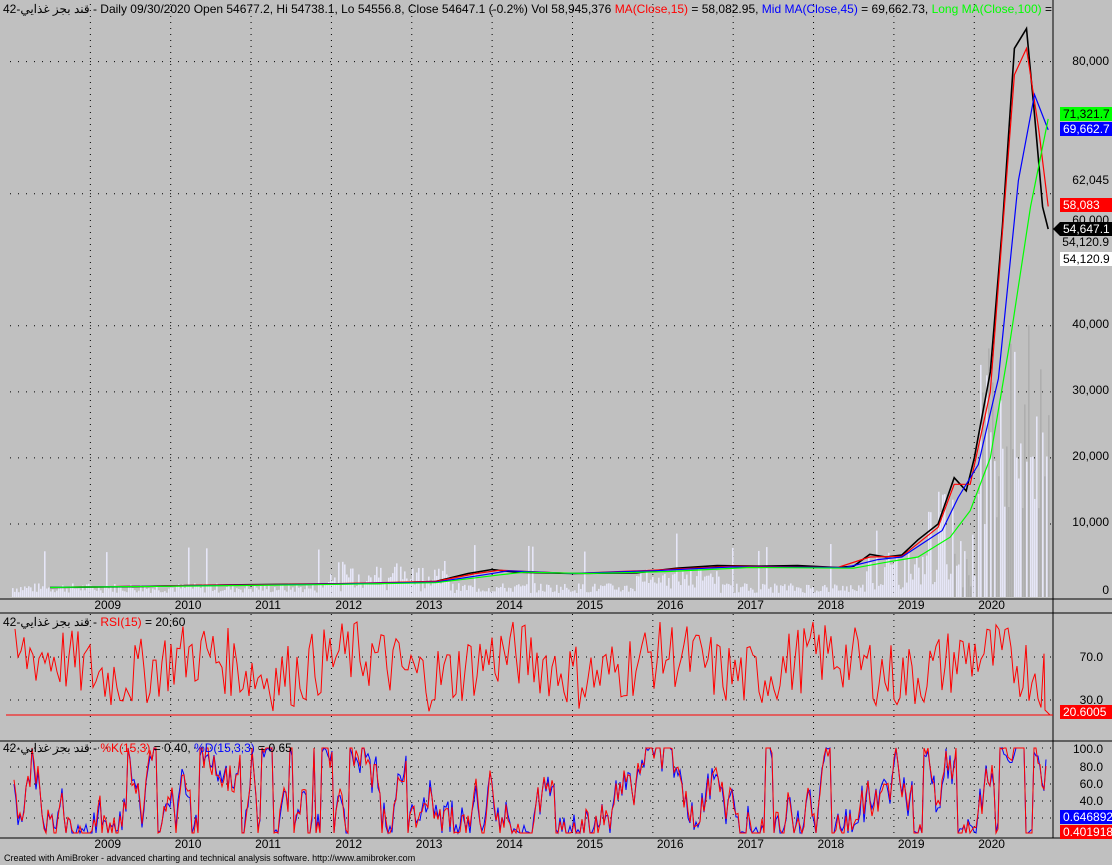 The width and height of the screenshot is (1112, 865). I want to click on ma15-legend: MA(Close,15), so click(651, 9).